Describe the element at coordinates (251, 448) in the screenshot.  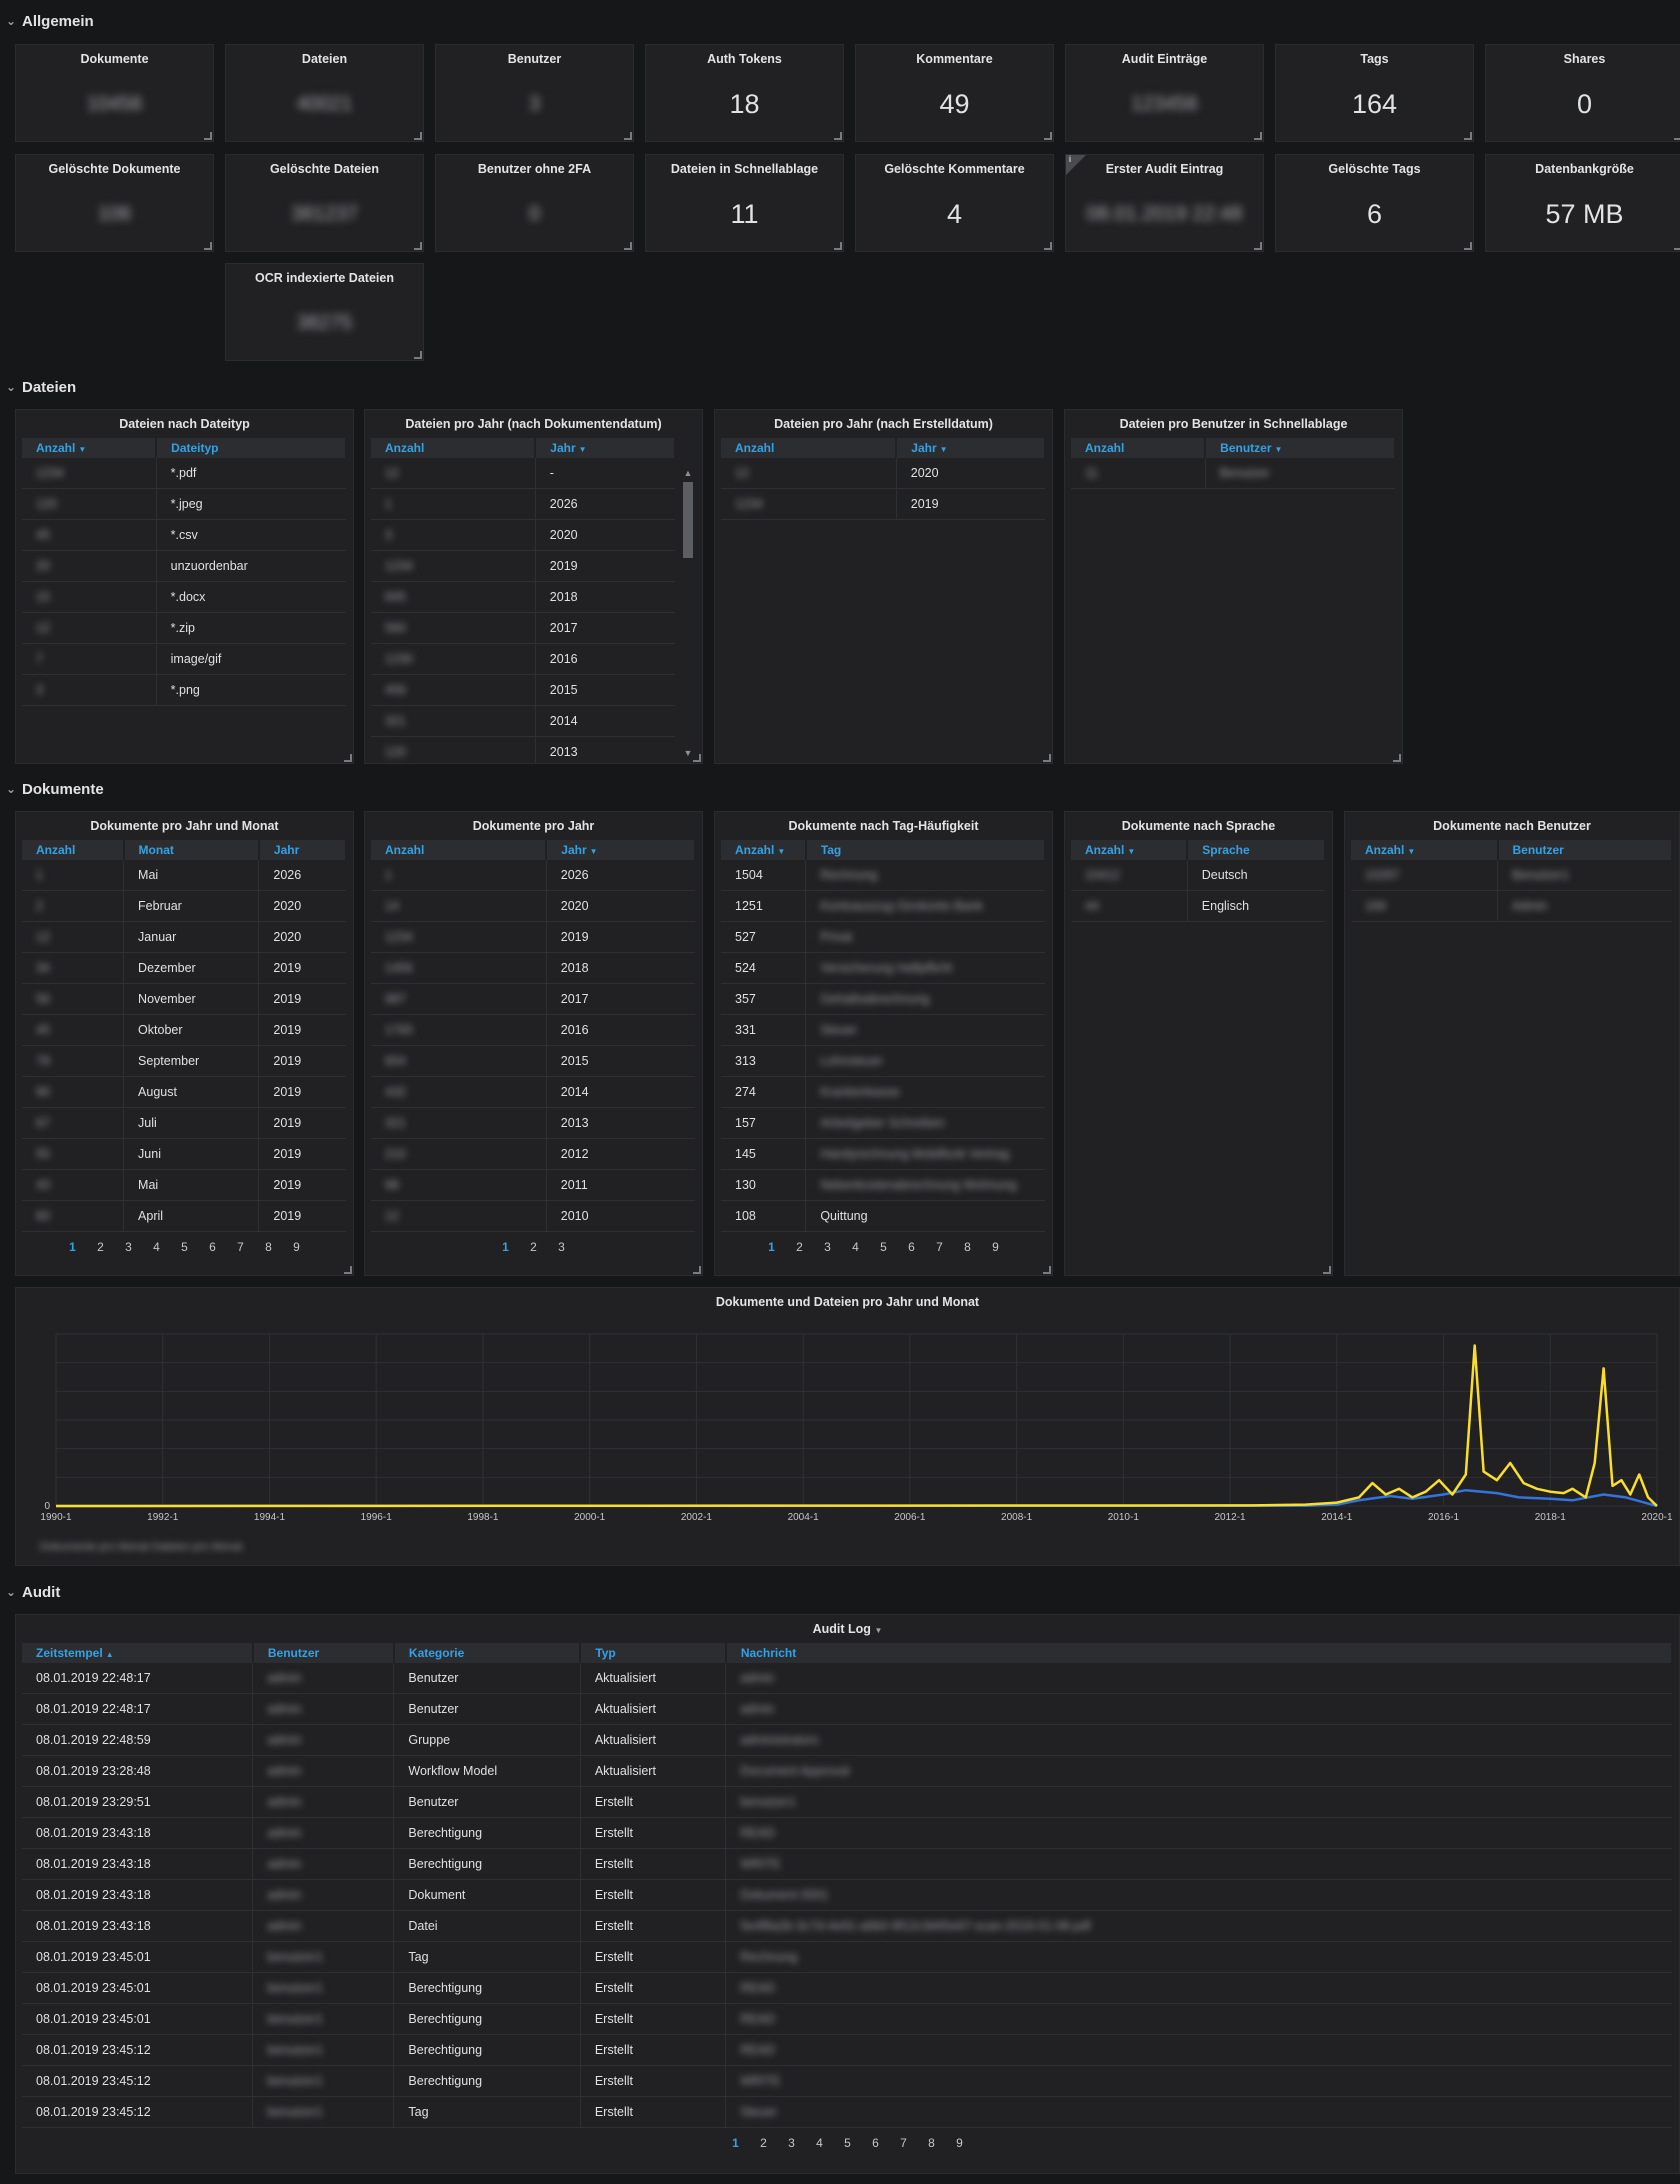
I see `column-header: Dateityp` at that location.